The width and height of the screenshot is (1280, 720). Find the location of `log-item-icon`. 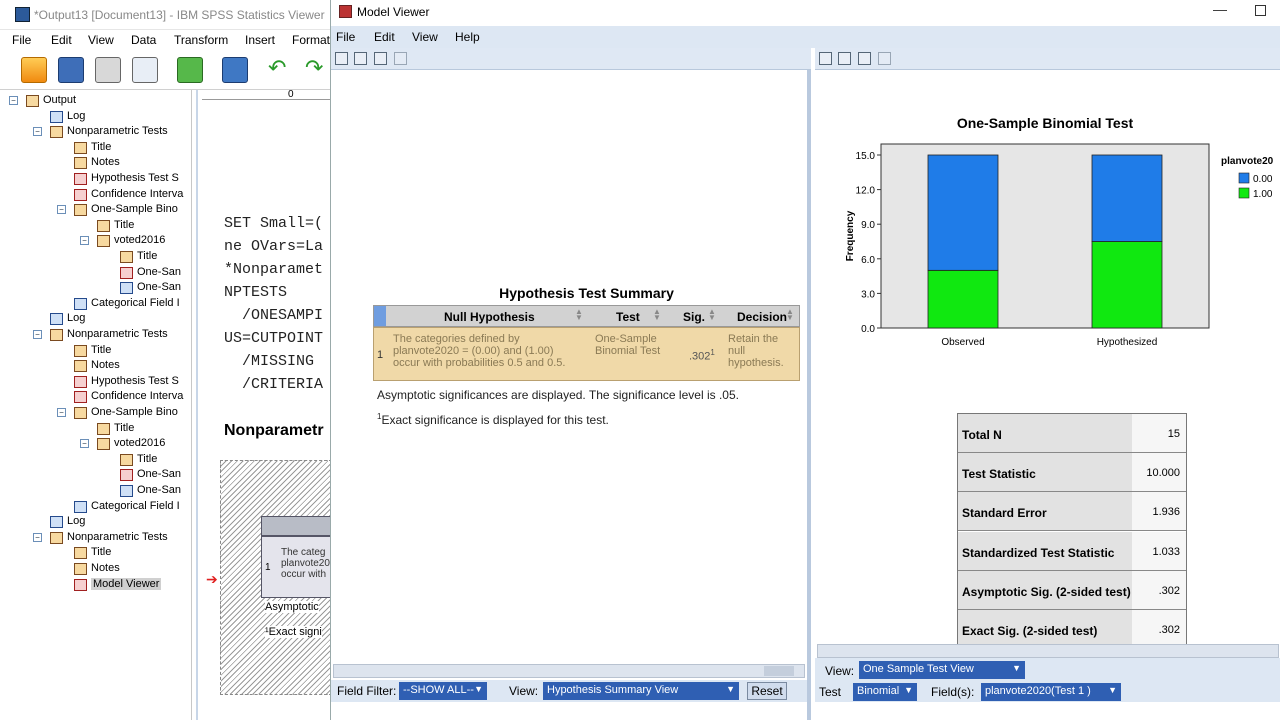

log-item-icon is located at coordinates (80, 303).